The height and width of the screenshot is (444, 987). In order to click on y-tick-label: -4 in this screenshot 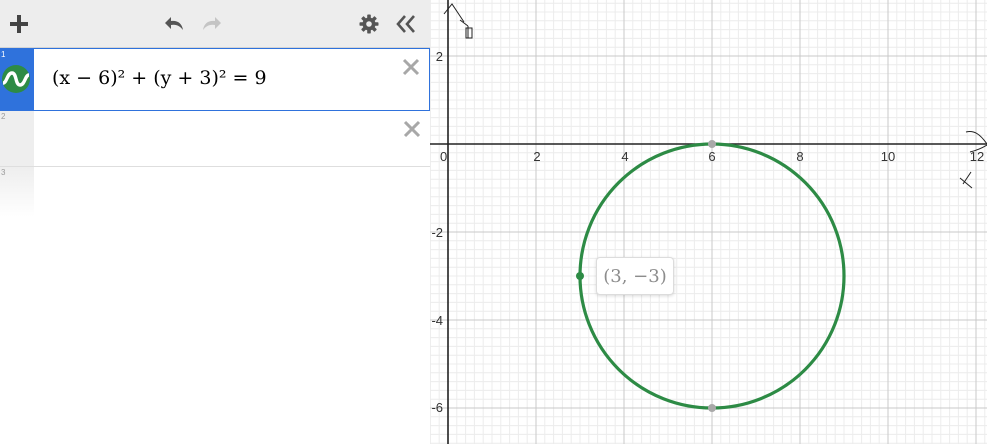, I will do `click(437, 320)`.